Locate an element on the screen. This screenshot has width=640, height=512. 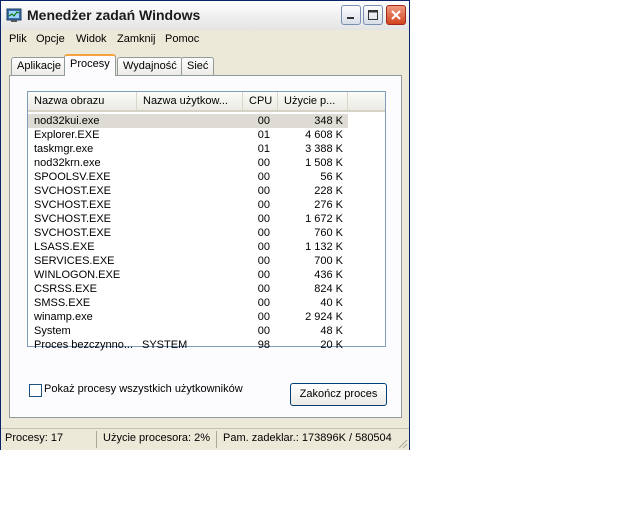
process-name: SPOOLSV.EXE is located at coordinates (72, 177).